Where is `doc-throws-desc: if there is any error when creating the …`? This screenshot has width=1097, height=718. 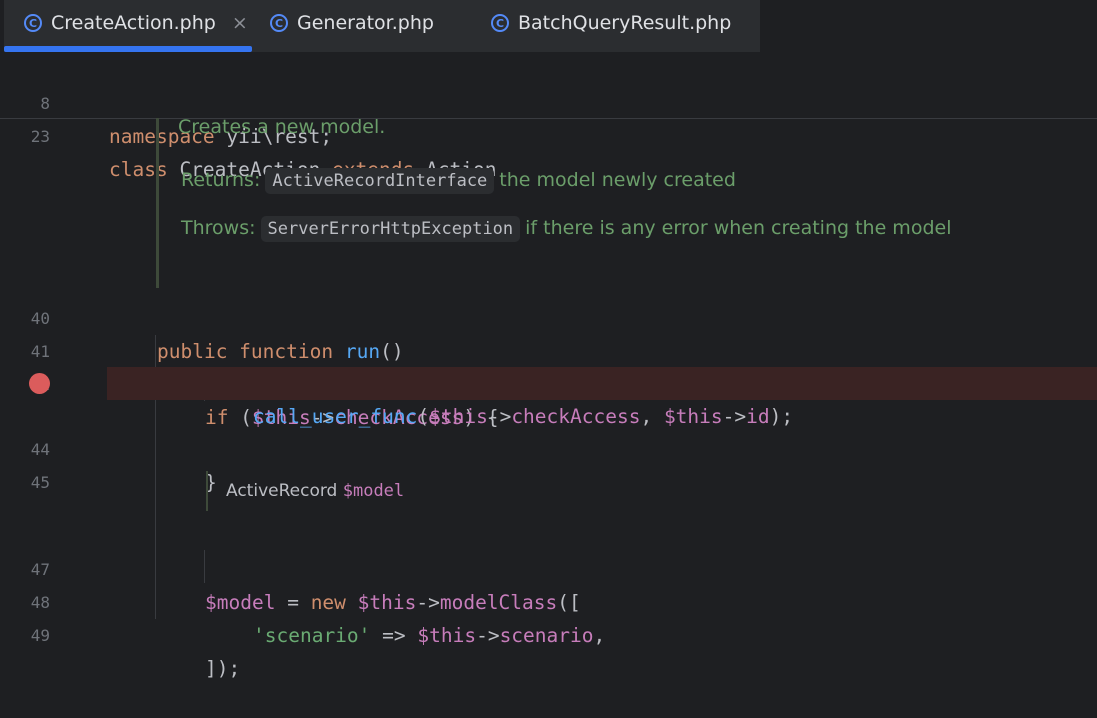 doc-throws-desc: if there is any error when creating the … is located at coordinates (738, 228).